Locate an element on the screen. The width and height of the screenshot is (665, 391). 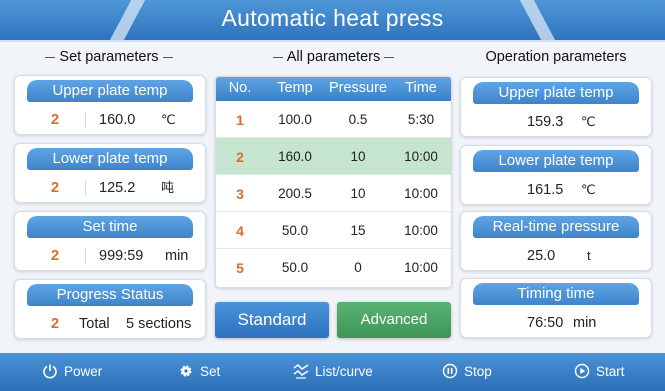
progress-total-label: Total is located at coordinates (94, 324).